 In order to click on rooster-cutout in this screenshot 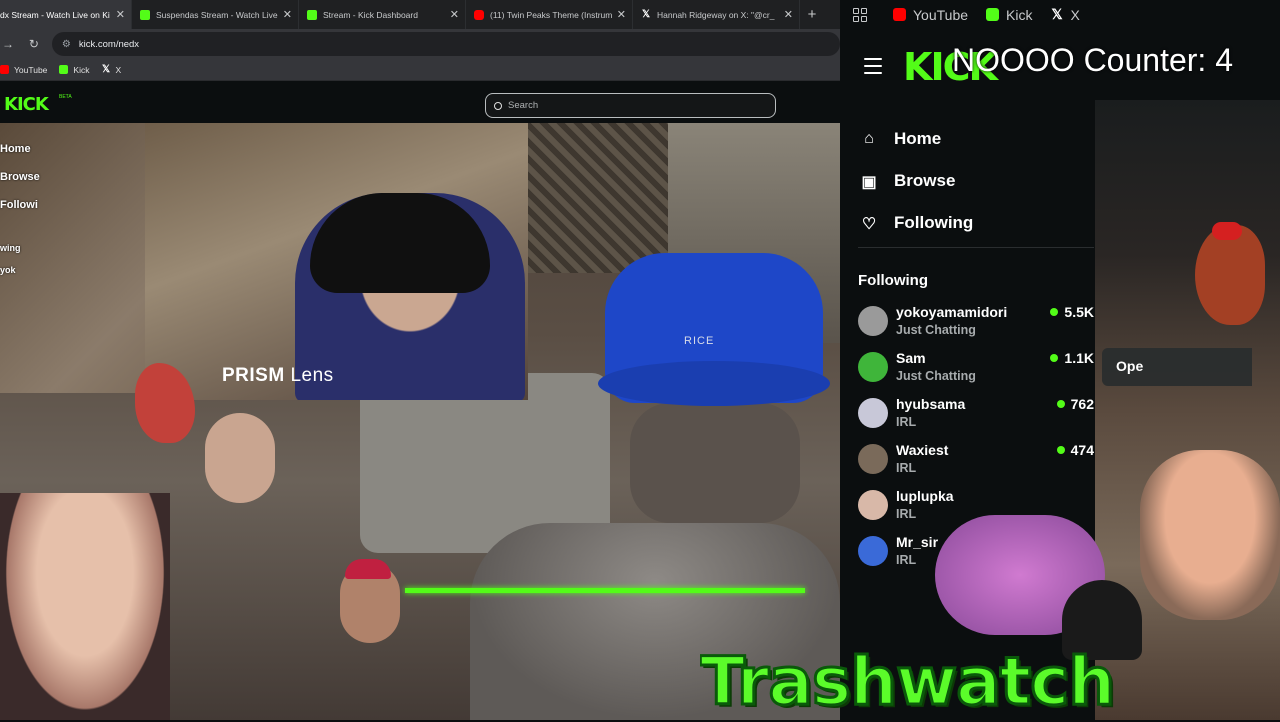, I will do `click(1230, 275)`.